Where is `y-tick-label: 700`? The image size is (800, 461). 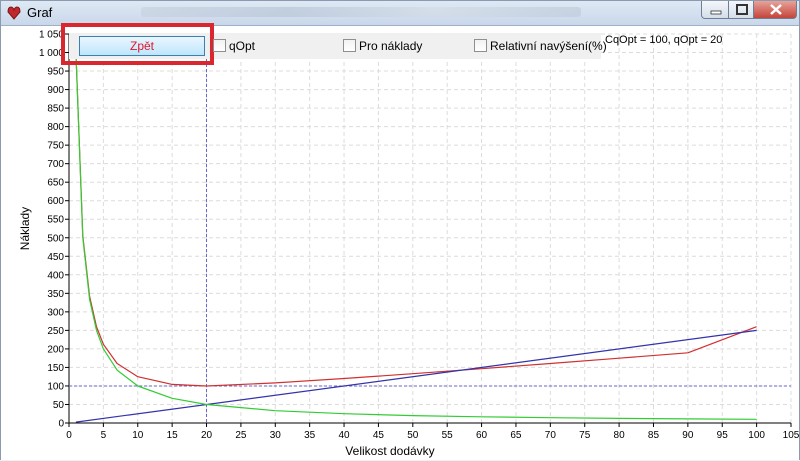 y-tick-label: 700 is located at coordinates (55, 164).